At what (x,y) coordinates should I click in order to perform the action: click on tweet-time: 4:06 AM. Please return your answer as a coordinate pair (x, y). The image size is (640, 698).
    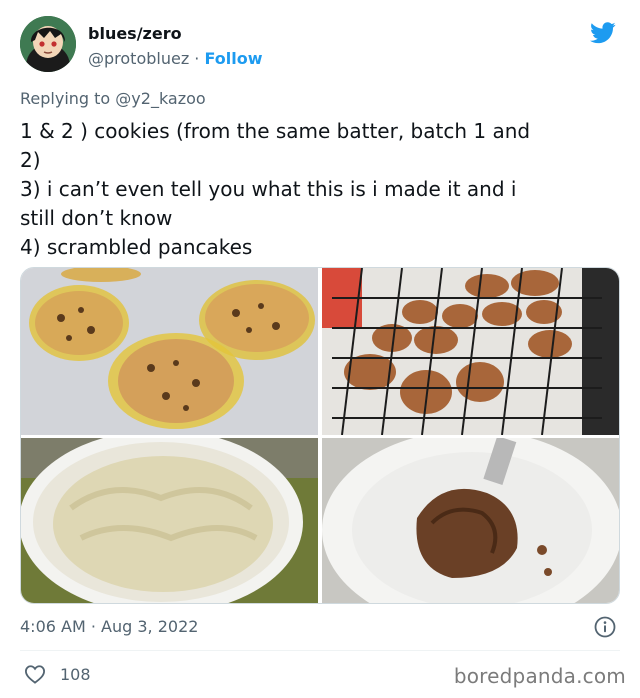
    Looking at the image, I should click on (53, 626).